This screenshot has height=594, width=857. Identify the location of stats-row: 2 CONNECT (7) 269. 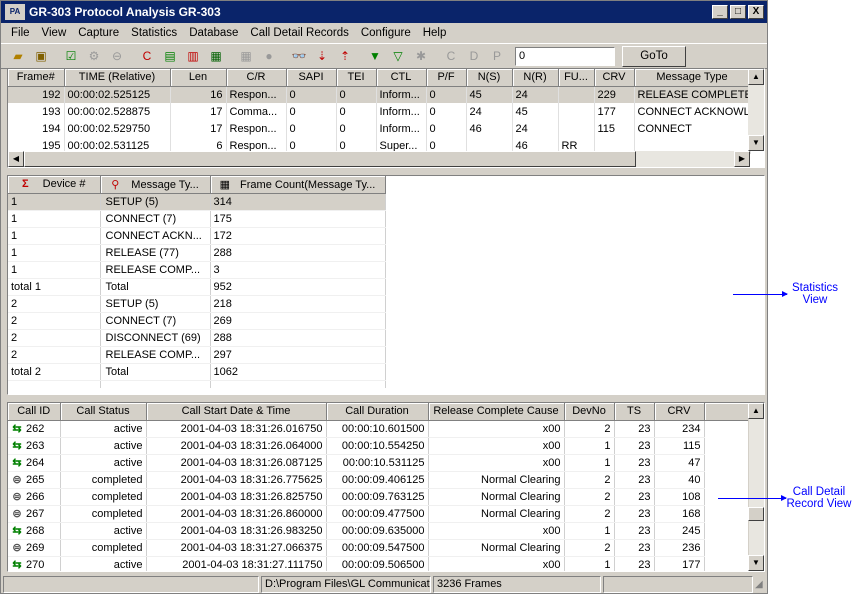
(197, 321).